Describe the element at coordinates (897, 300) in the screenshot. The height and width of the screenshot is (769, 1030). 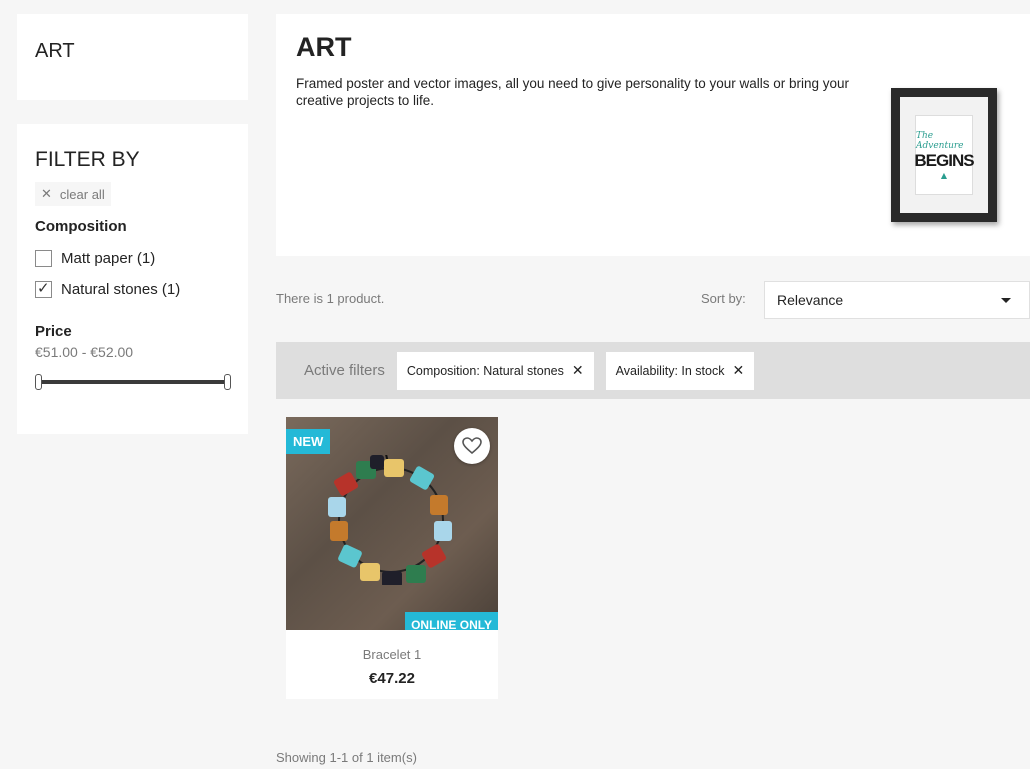
I see `sort-select: Relevance` at that location.